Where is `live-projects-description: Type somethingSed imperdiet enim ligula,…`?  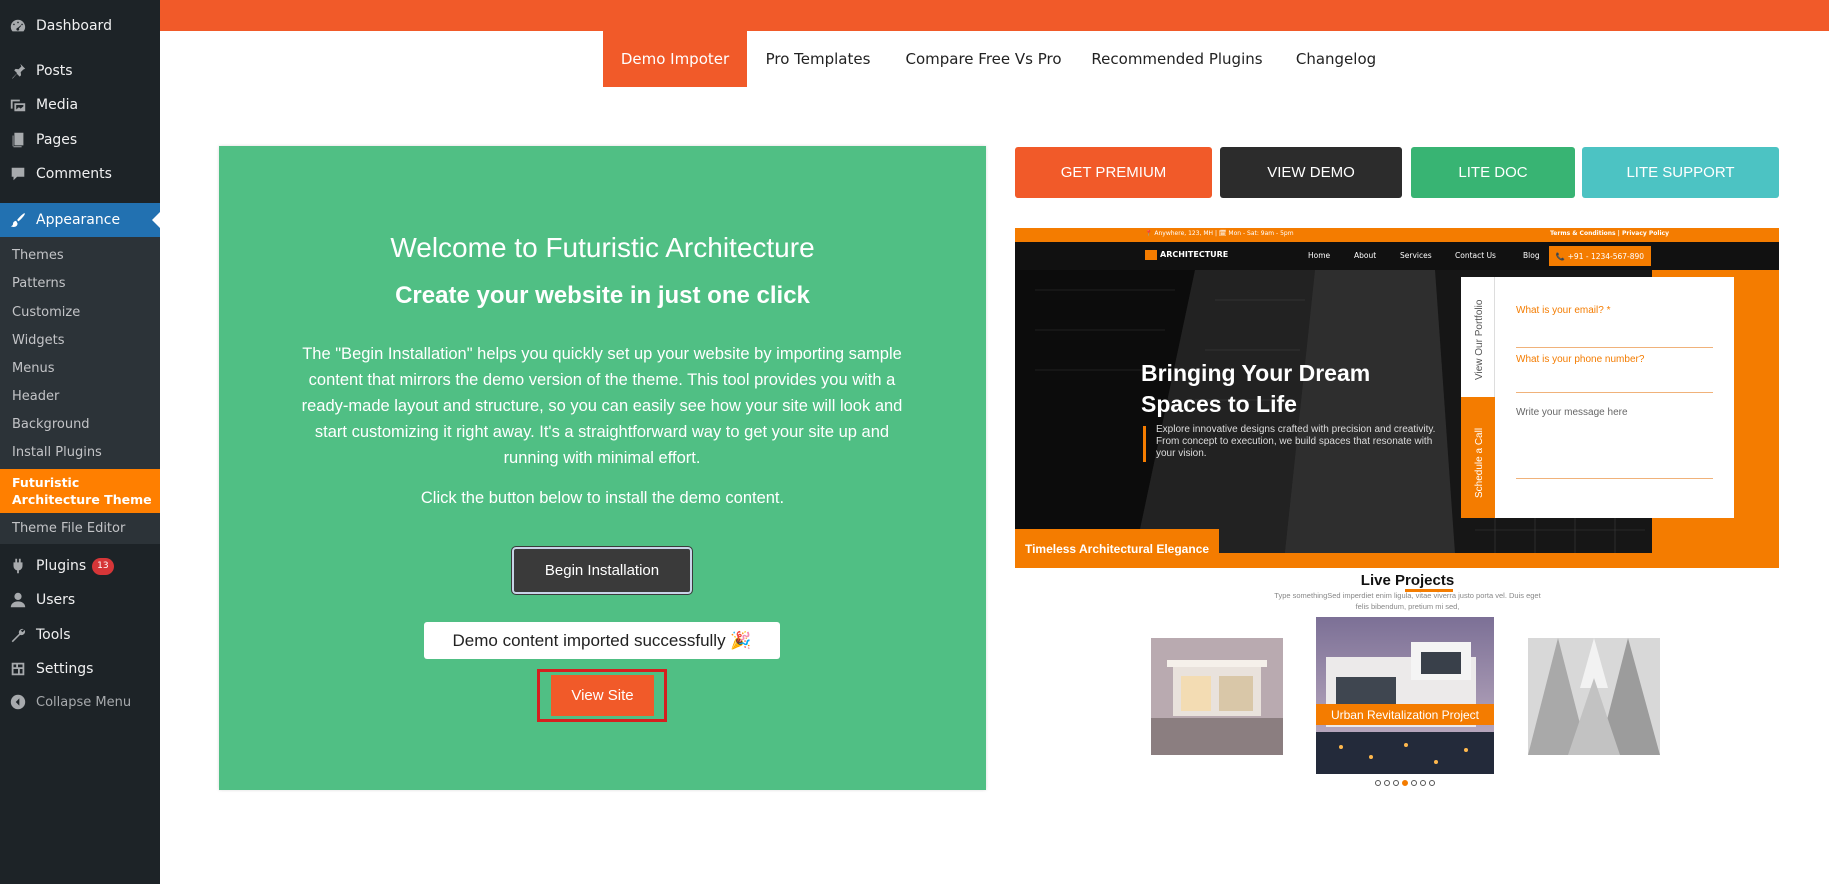 live-projects-description: Type somethingSed imperdiet enim ligula,… is located at coordinates (1407, 601).